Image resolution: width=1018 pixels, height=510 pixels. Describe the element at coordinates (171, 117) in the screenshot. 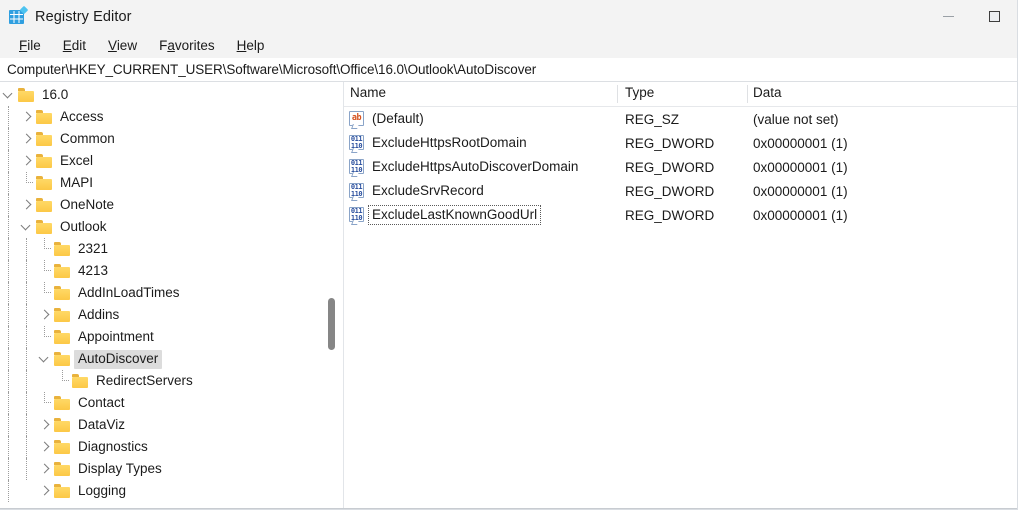

I see `tree-item-access: Access` at that location.